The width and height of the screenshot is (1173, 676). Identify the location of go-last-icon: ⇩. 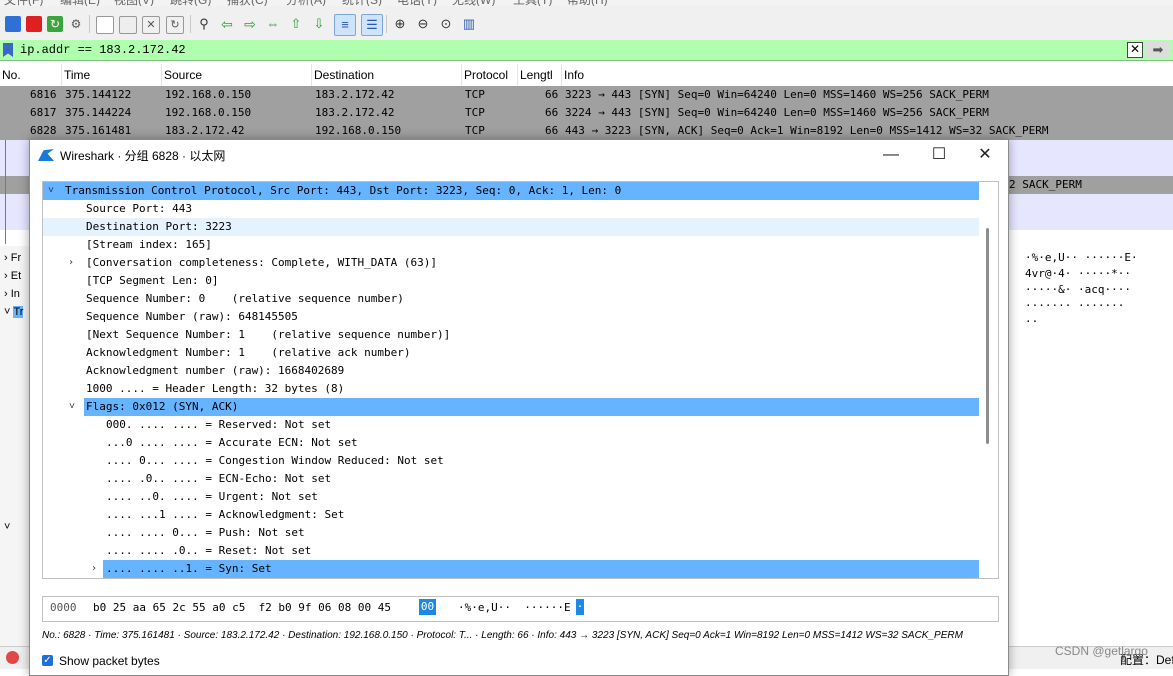
(319, 24).